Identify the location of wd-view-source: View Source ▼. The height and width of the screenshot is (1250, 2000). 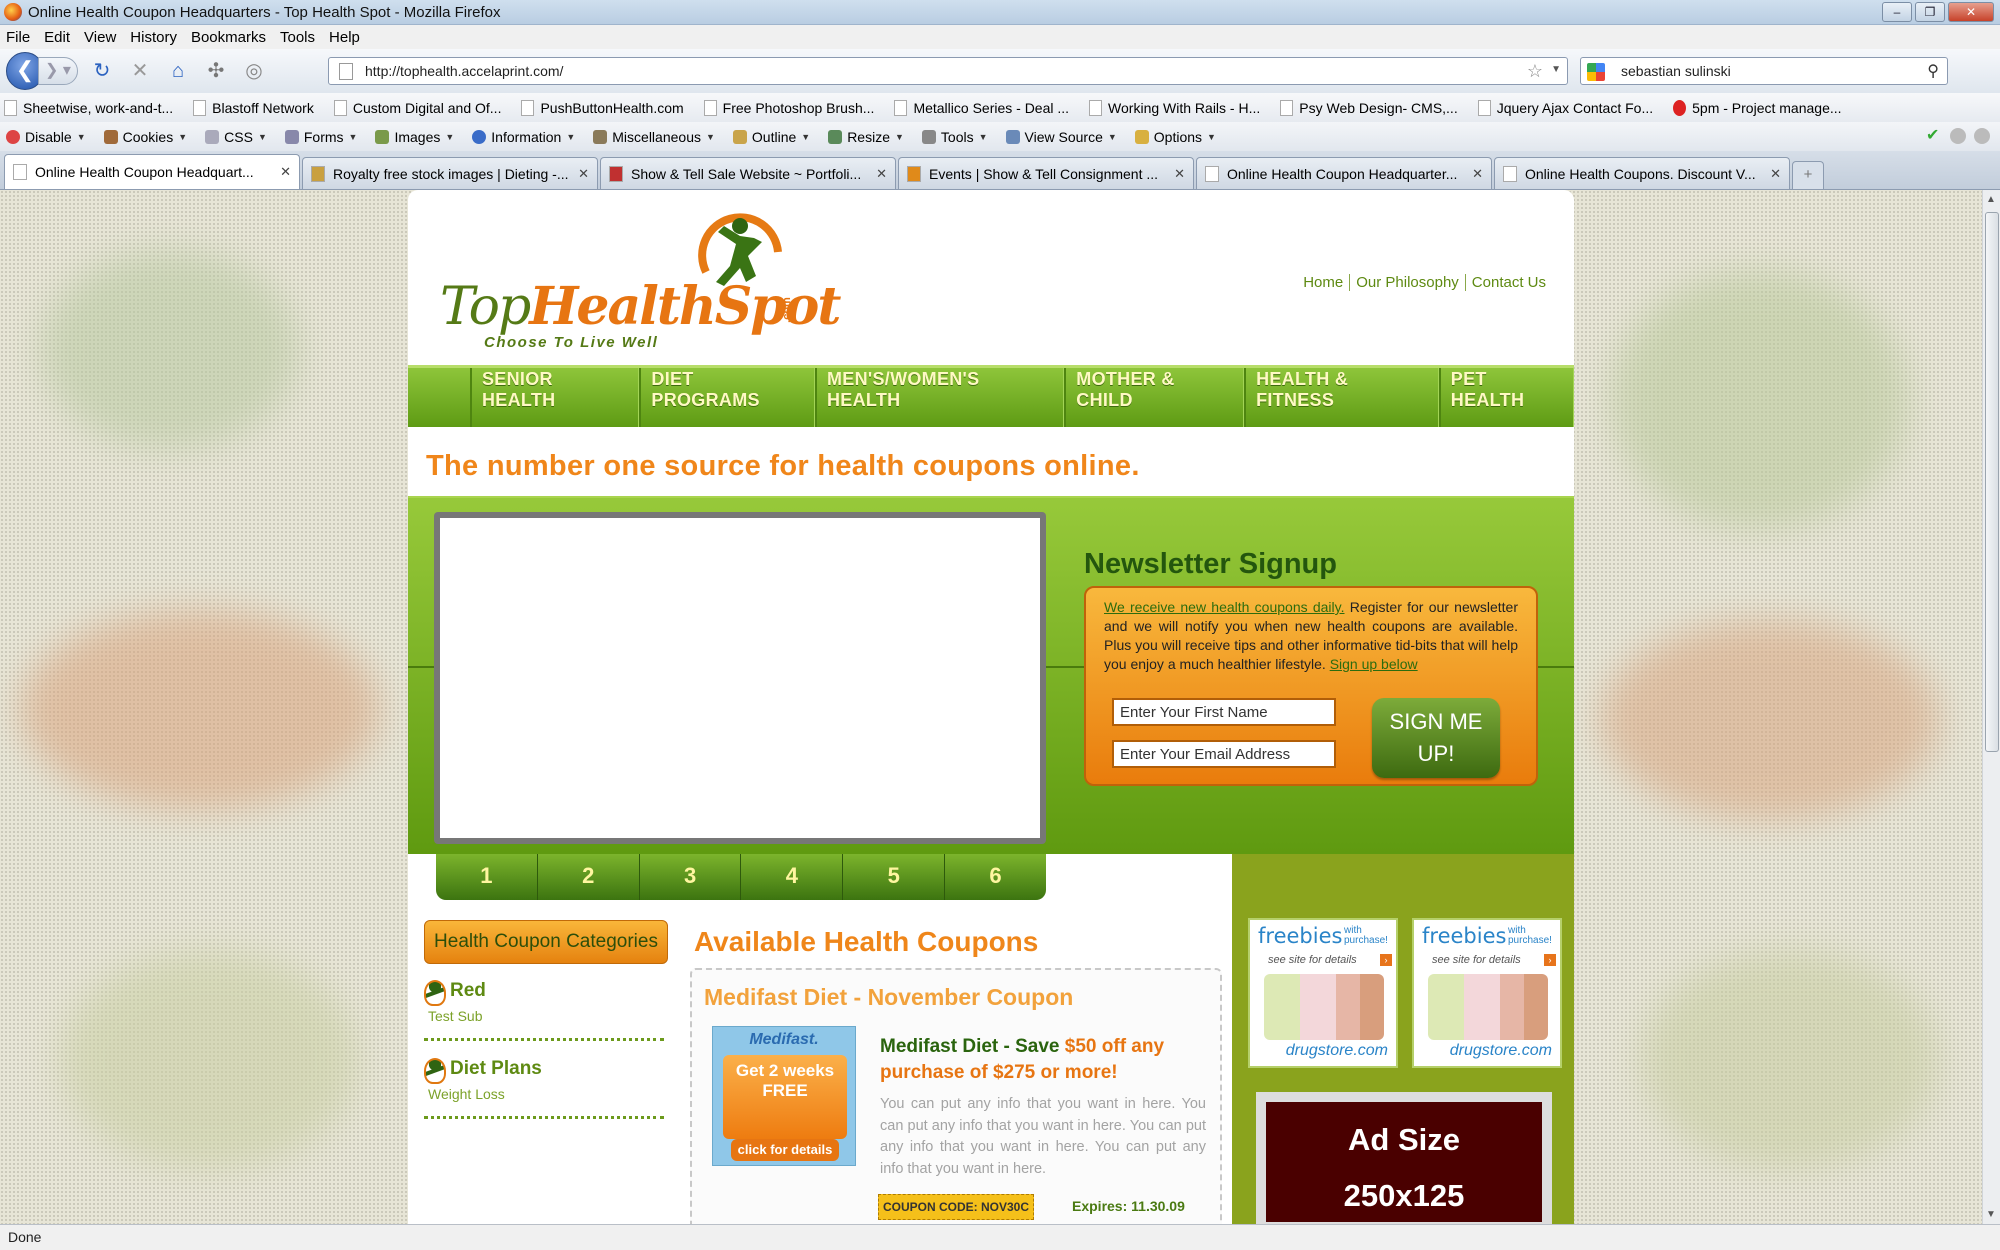
(1061, 137).